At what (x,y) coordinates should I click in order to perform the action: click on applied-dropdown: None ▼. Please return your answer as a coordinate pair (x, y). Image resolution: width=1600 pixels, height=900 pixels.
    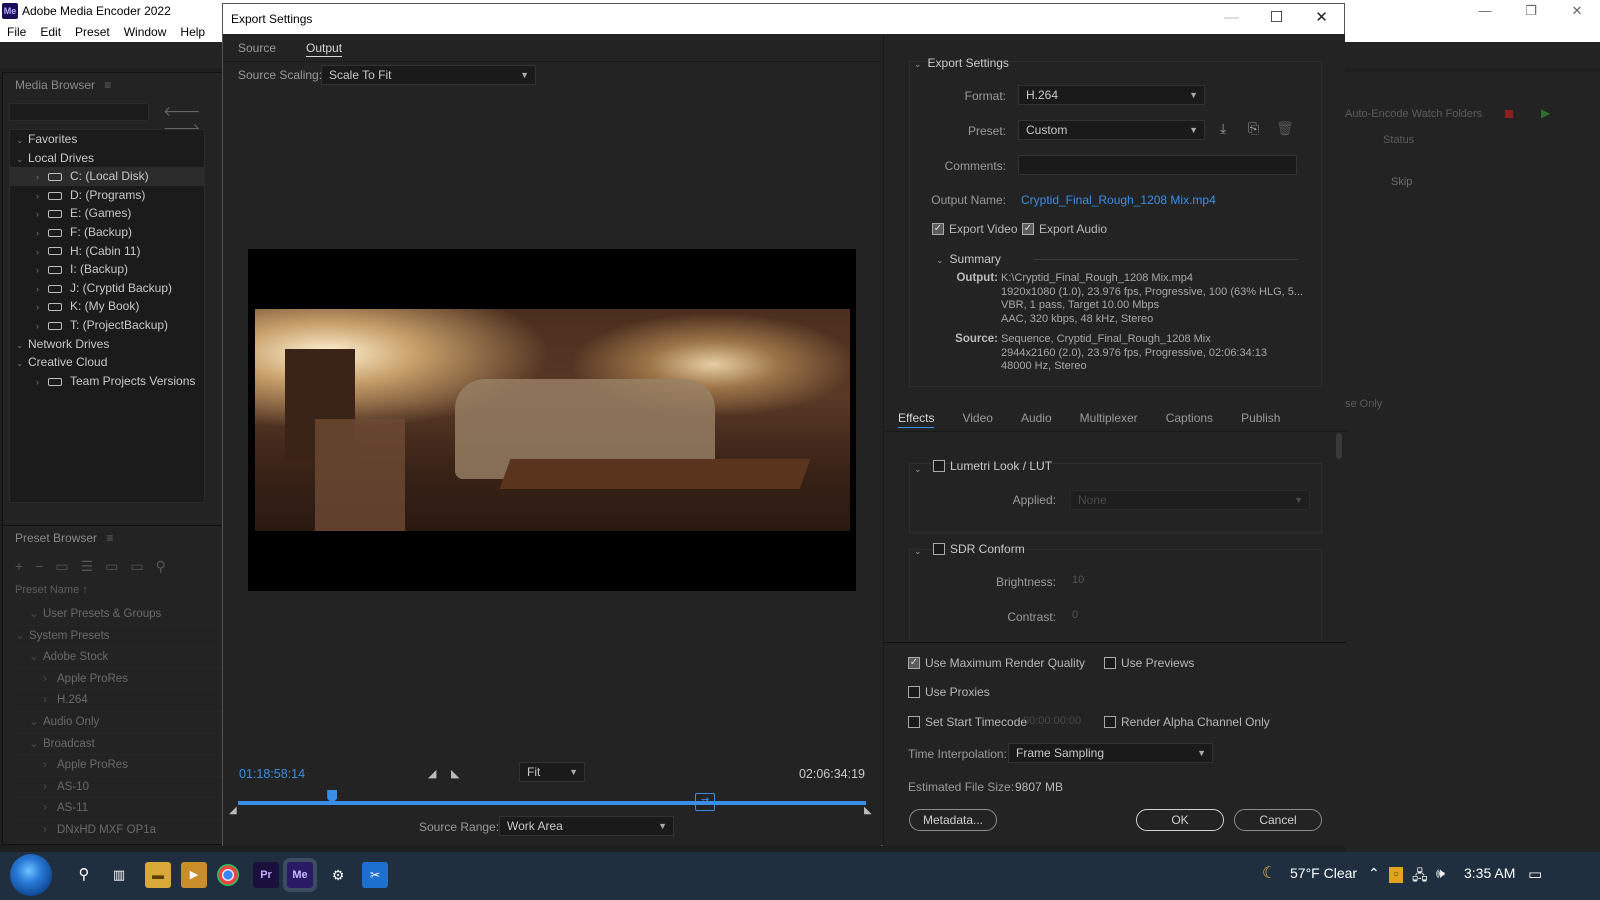
    Looking at the image, I should click on (1190, 500).